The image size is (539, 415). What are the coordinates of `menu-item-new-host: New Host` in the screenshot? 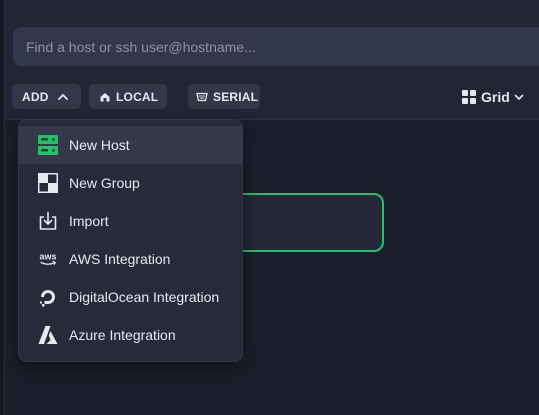 It's located at (130, 145).